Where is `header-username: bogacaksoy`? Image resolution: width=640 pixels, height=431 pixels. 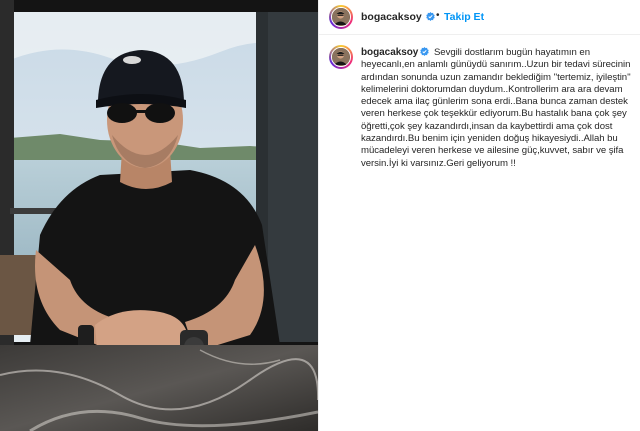
header-username: bogacaksoy is located at coordinates (391, 17).